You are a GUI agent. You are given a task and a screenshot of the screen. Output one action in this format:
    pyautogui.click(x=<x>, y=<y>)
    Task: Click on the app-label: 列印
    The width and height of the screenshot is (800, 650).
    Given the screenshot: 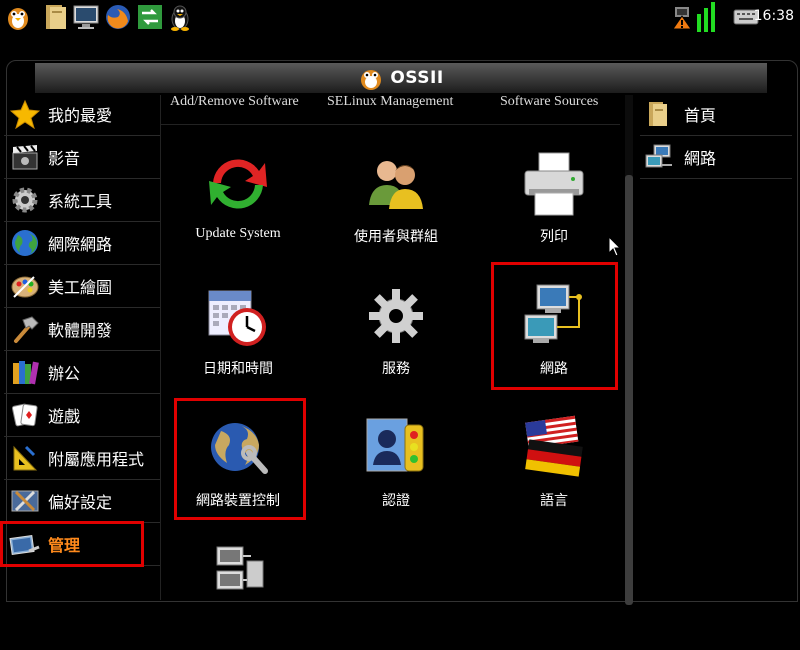 What is the action you would take?
    pyautogui.click(x=554, y=237)
    